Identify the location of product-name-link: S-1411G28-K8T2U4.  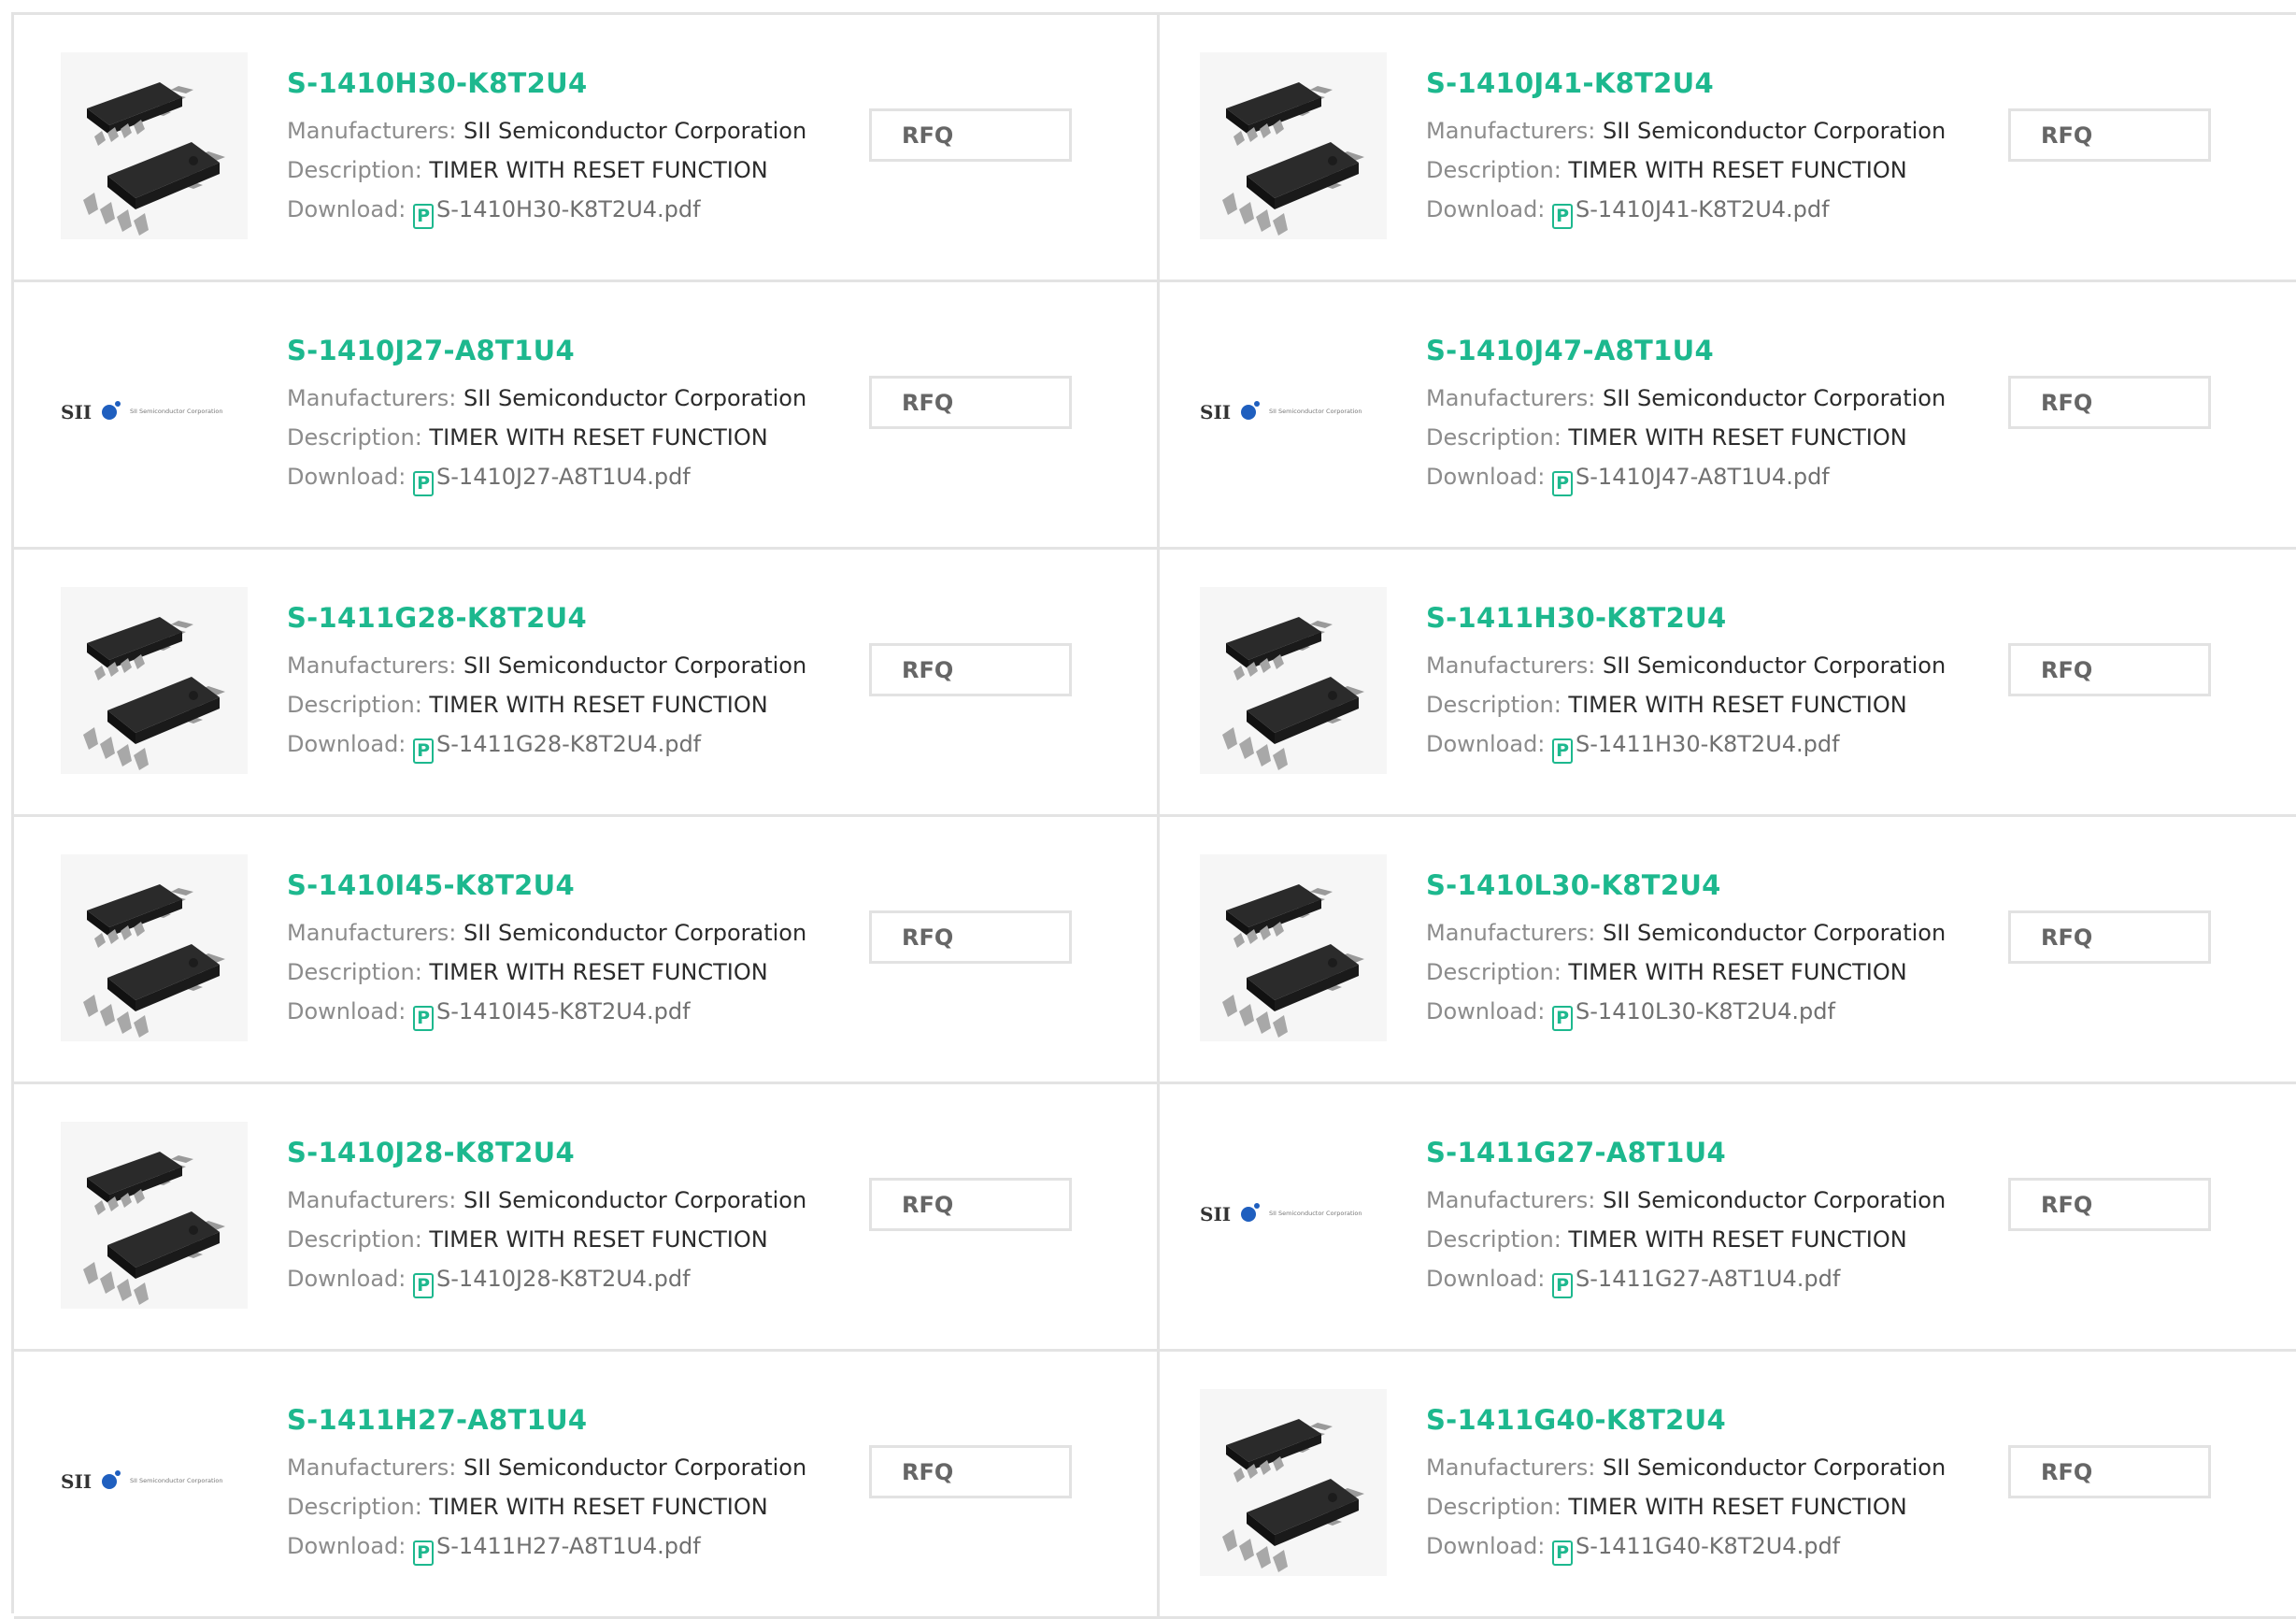
(546, 618).